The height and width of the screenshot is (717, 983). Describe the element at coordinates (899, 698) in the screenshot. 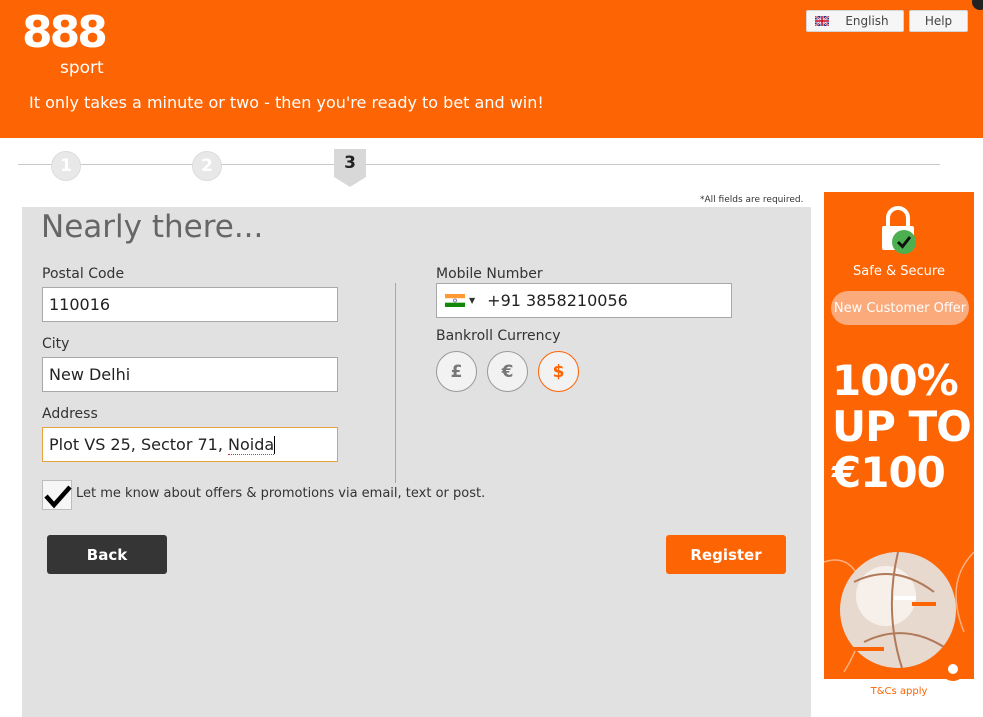

I see `promo-footer` at that location.